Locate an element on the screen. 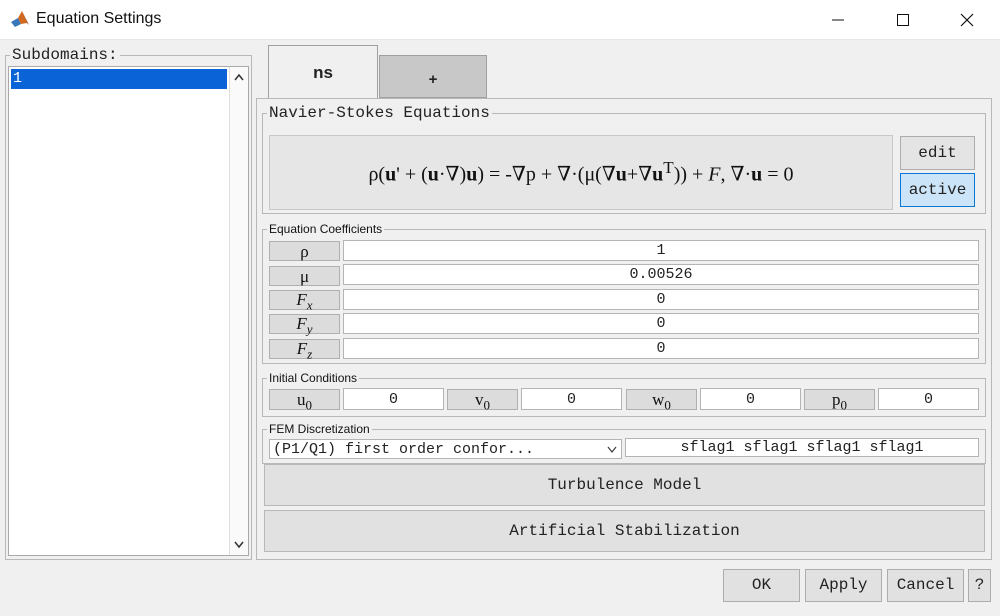 Image resolution: width=1000 pixels, height=616 pixels. coef-rho-field: 1 is located at coordinates (661, 250).